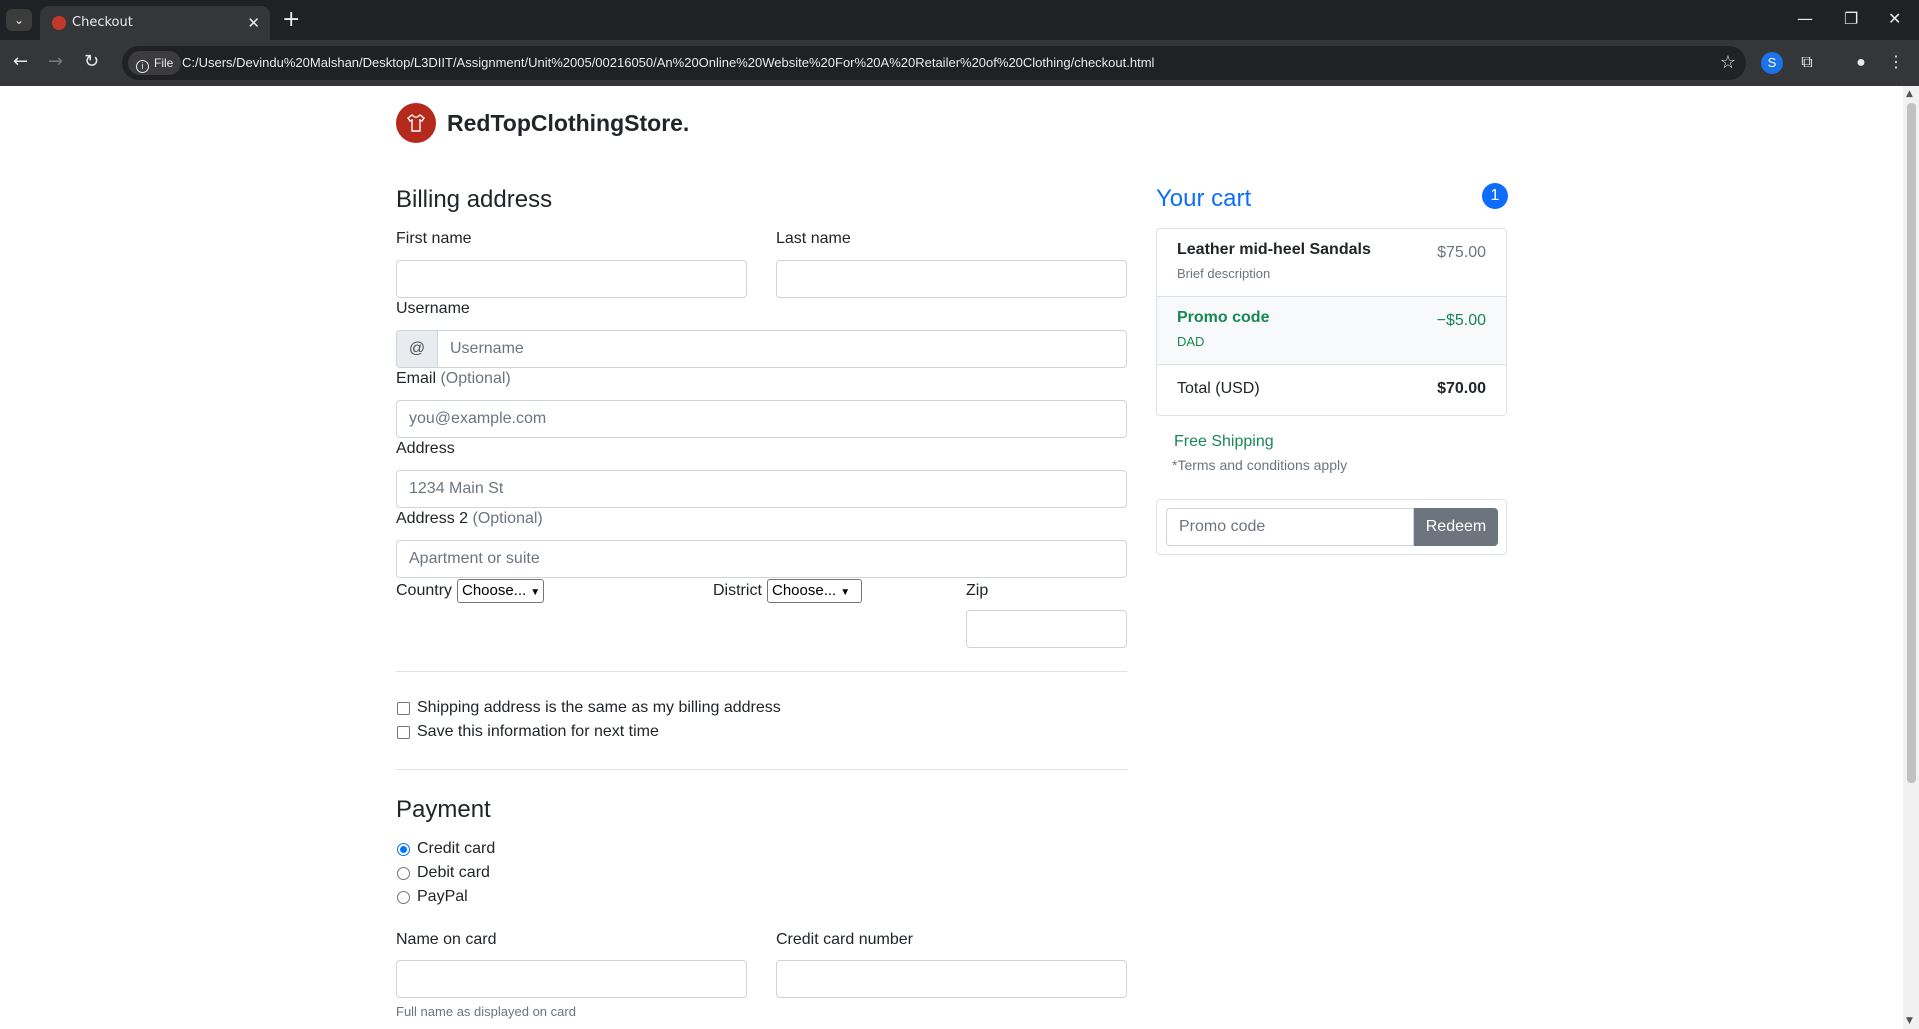  What do you see at coordinates (486, 1011) in the screenshot?
I see `name-on-card-help: Full name as displayed on card` at bounding box center [486, 1011].